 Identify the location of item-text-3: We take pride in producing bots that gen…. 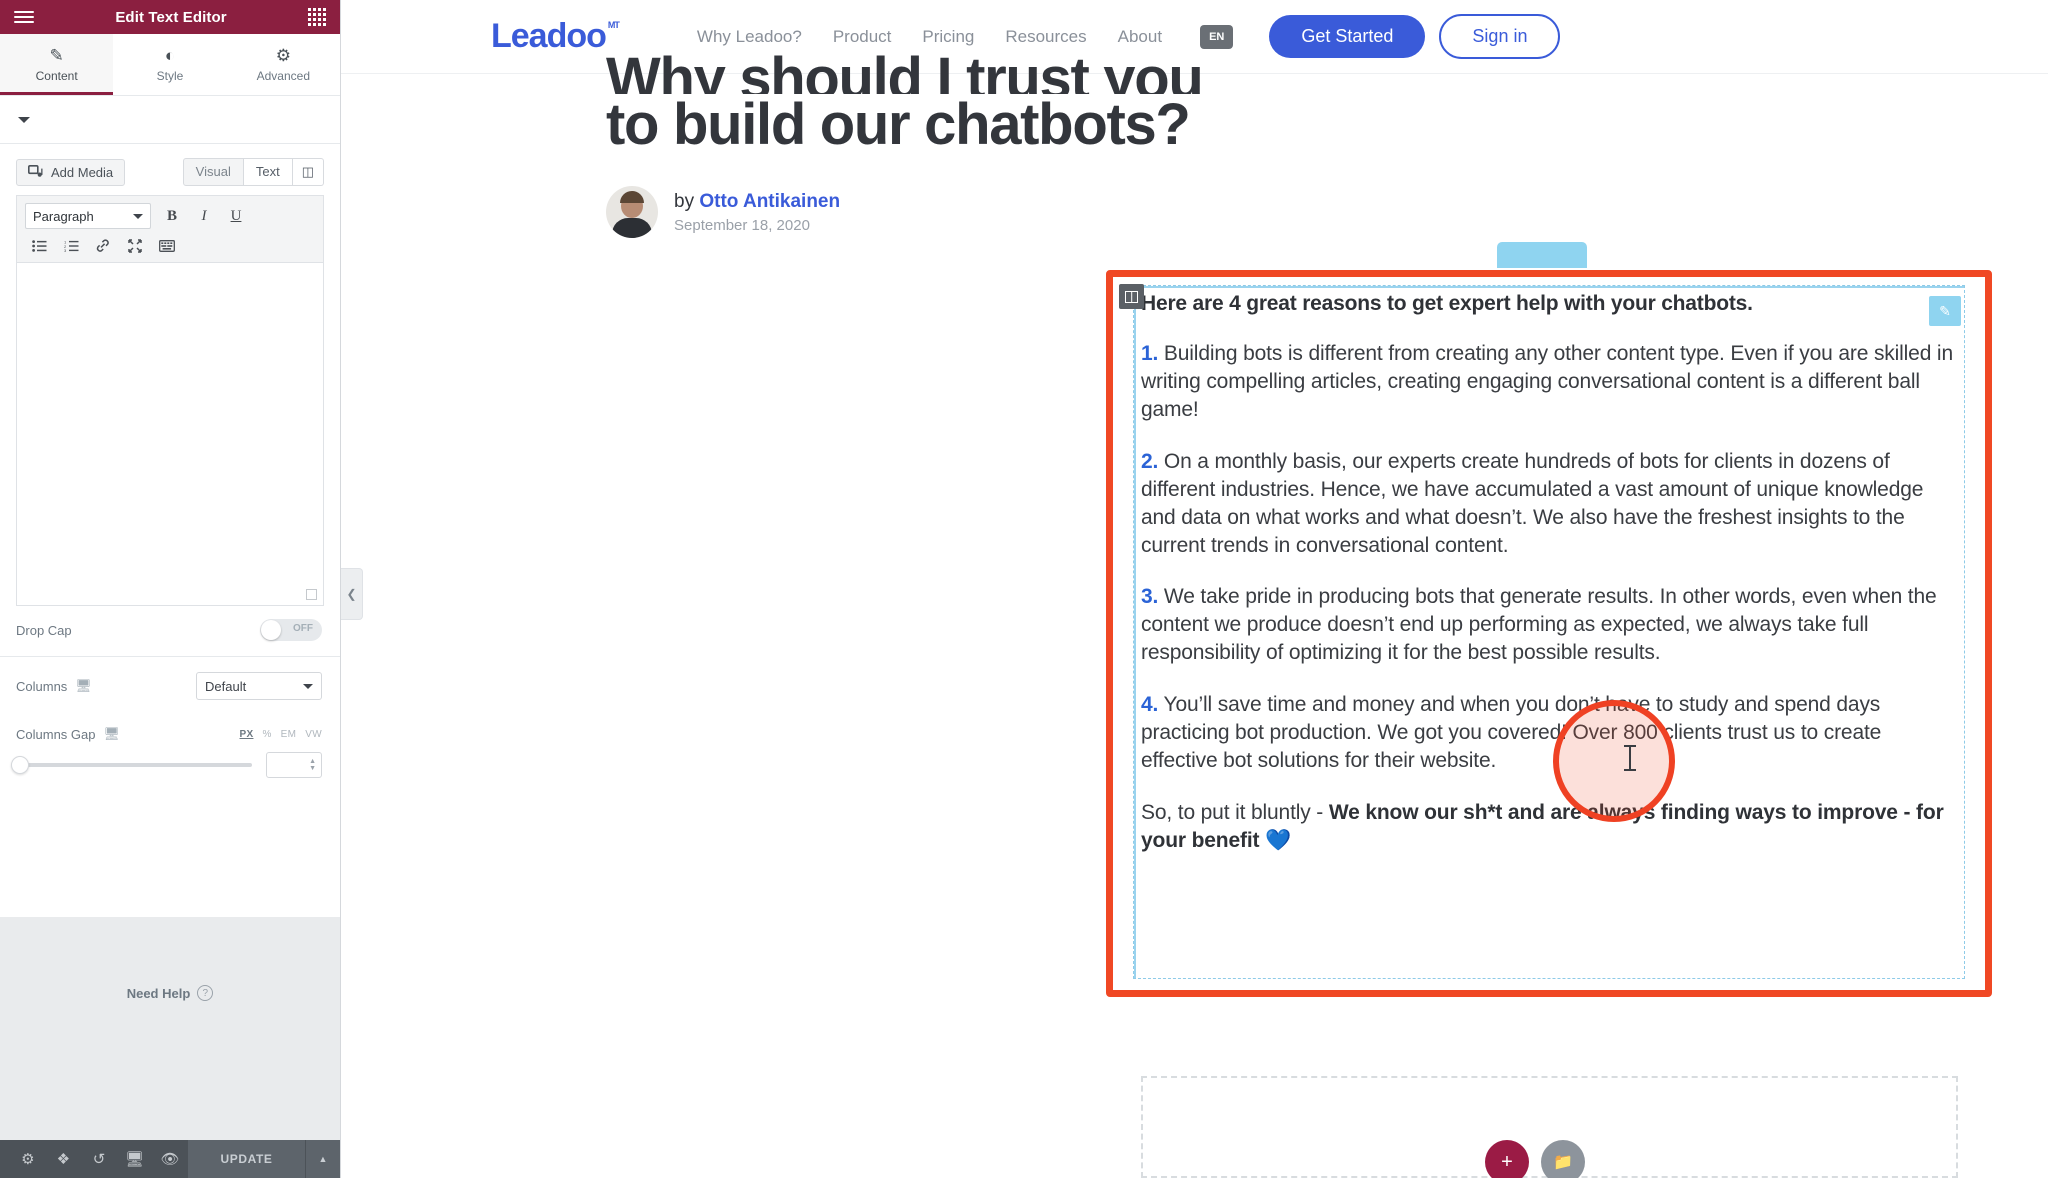
(1539, 625).